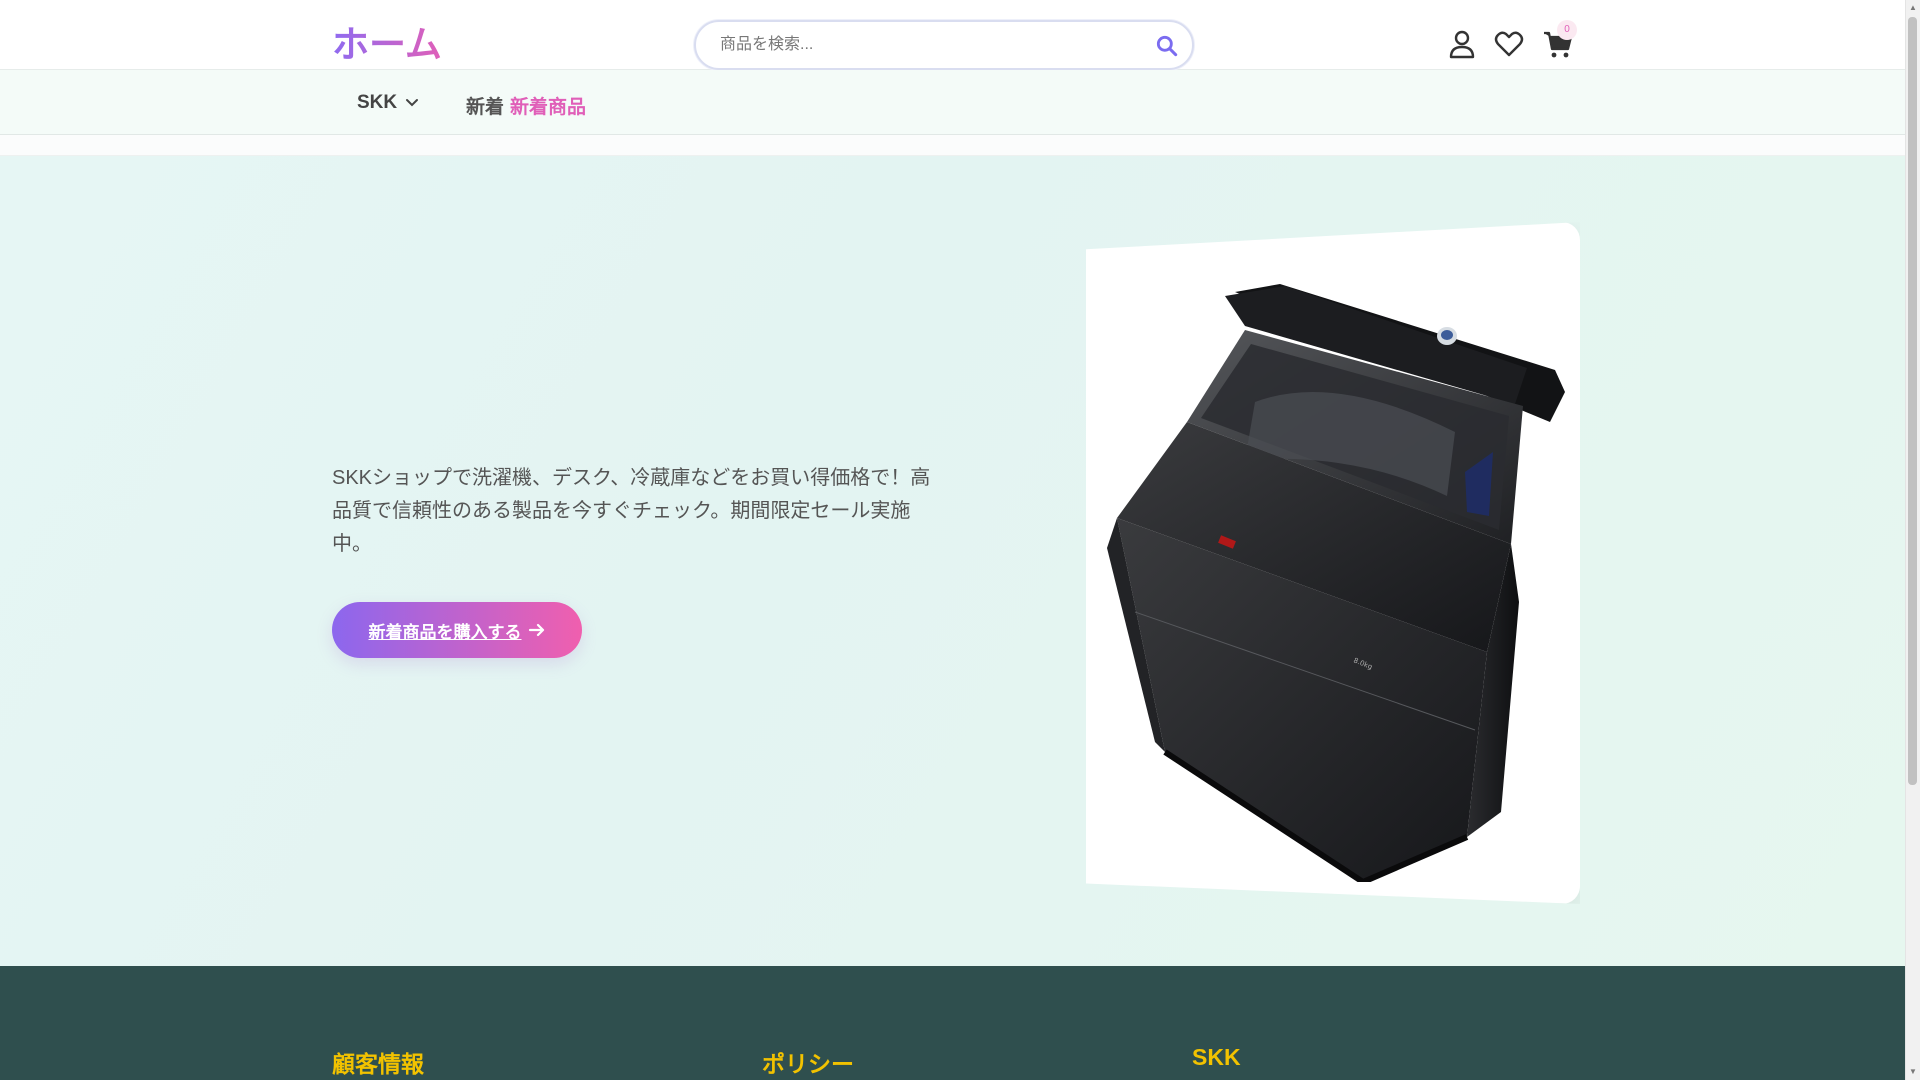  Describe the element at coordinates (378, 1064) in the screenshot. I see `footer-customer-info-heading: 顧客情報` at that location.